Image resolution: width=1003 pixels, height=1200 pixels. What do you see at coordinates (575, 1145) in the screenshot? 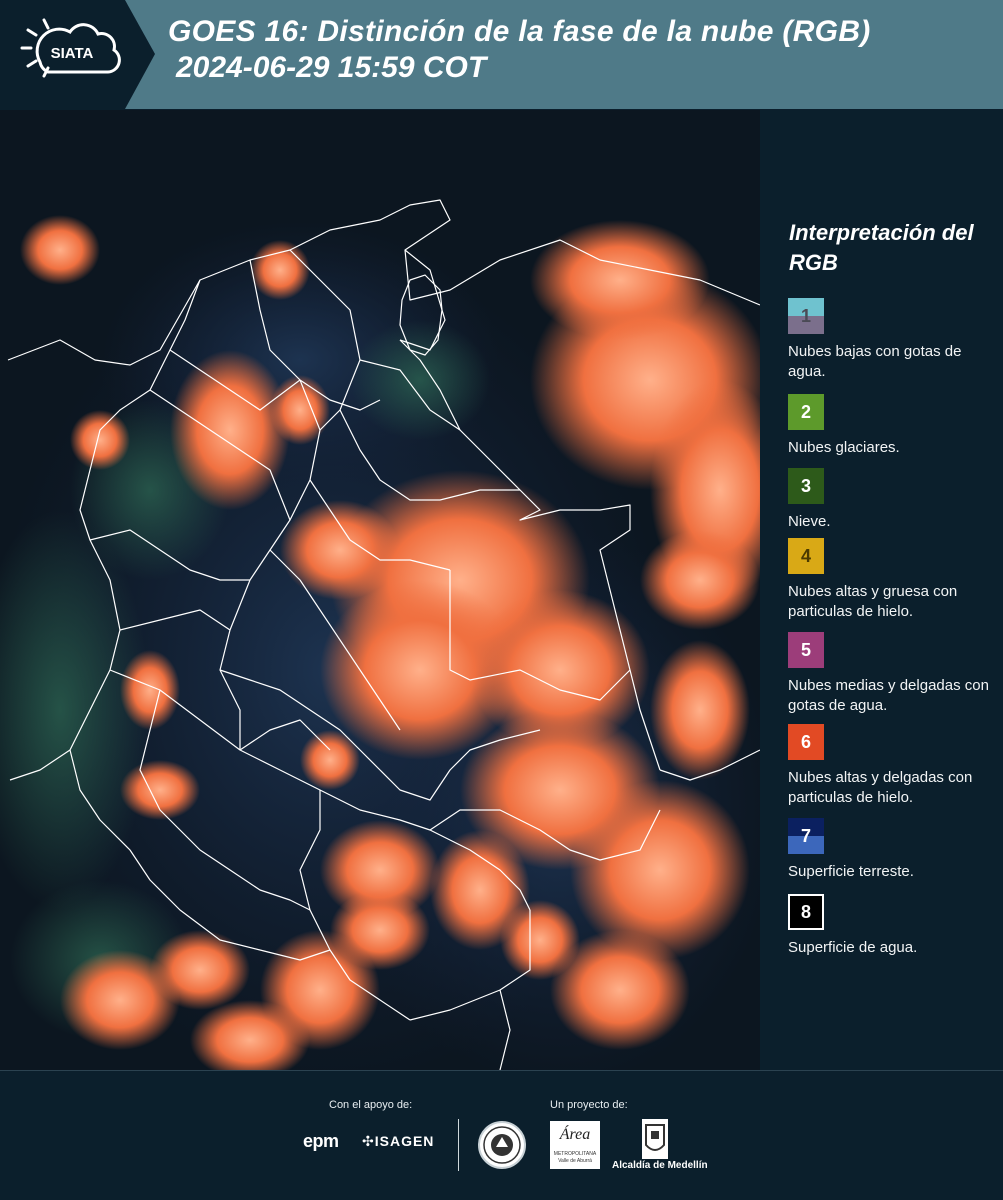
I see `area-metropolitana-logo: Área METROPOLITANA Valle de Aburrá` at bounding box center [575, 1145].